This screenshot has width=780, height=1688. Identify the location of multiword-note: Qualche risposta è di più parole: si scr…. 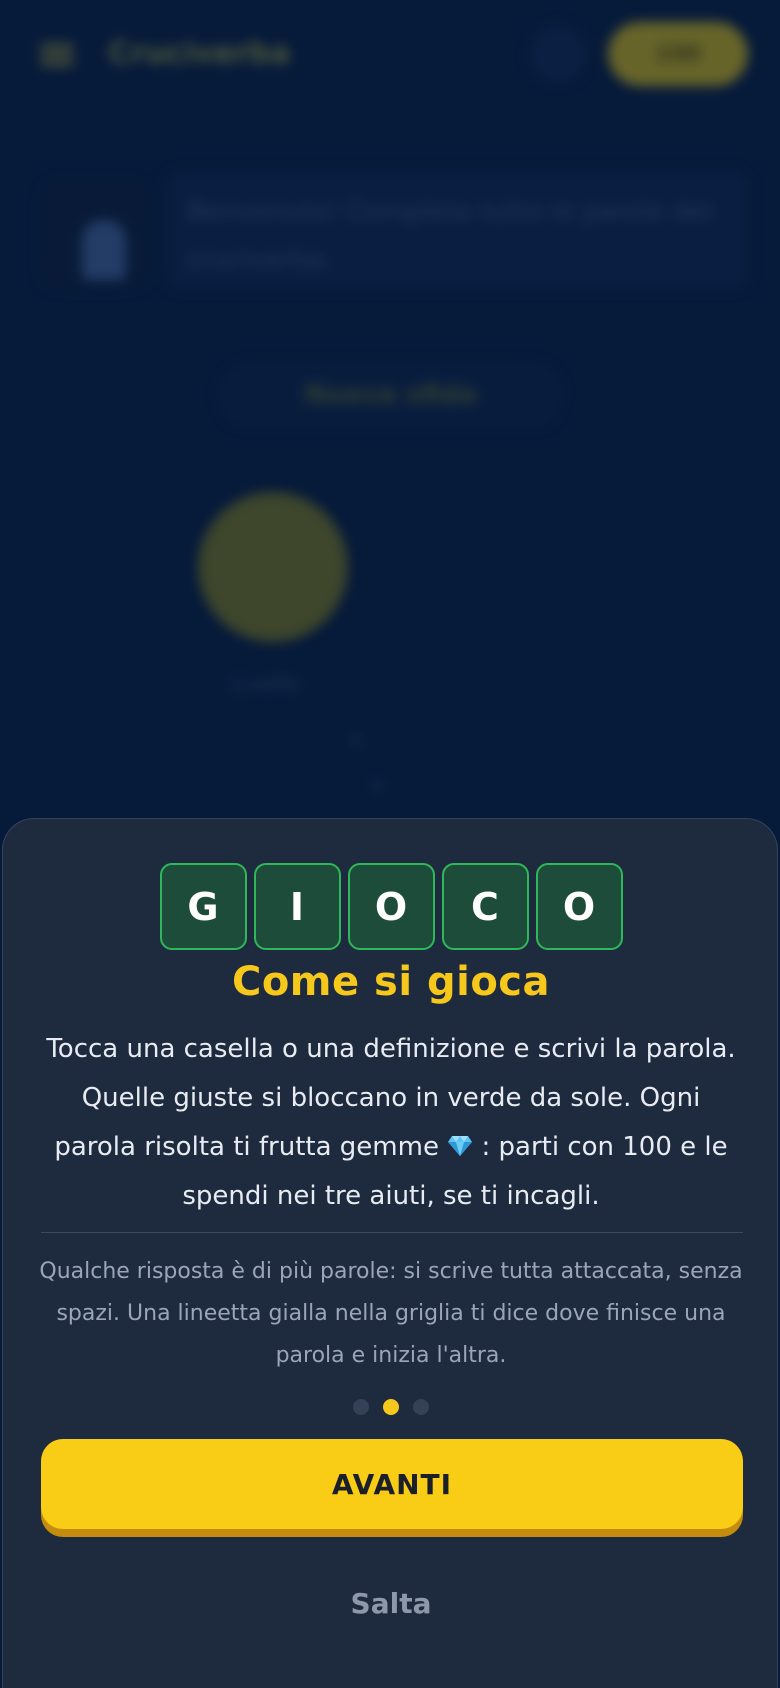
(391, 1313).